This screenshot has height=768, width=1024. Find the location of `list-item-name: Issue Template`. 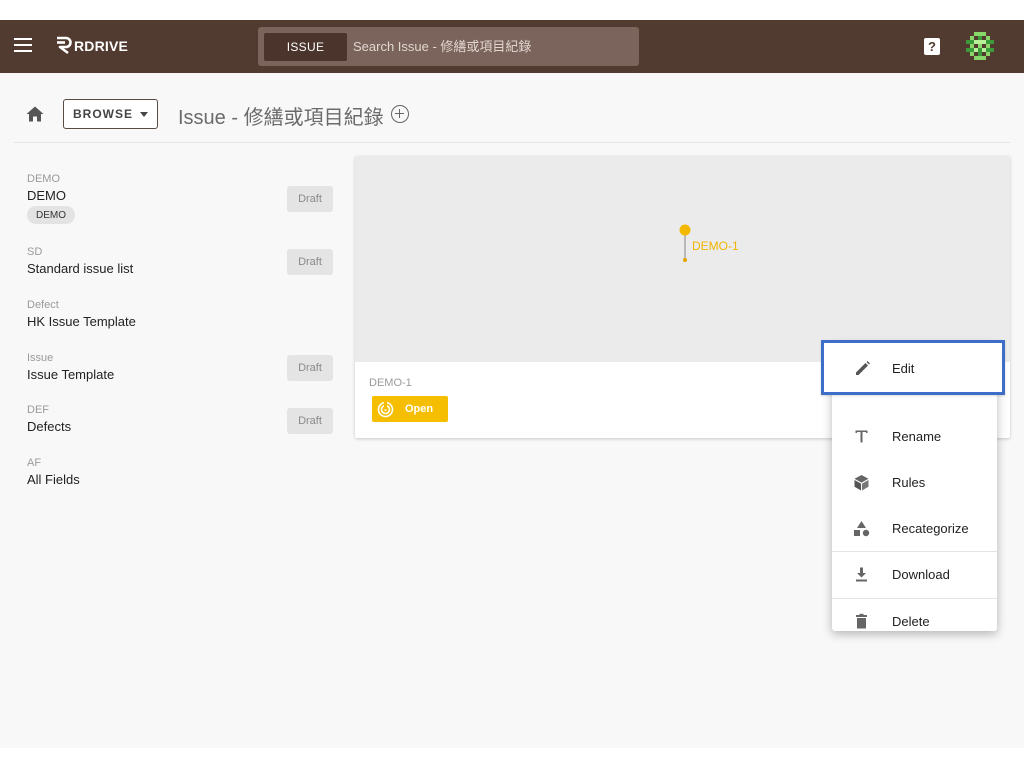

list-item-name: Issue Template is located at coordinates (71, 374).